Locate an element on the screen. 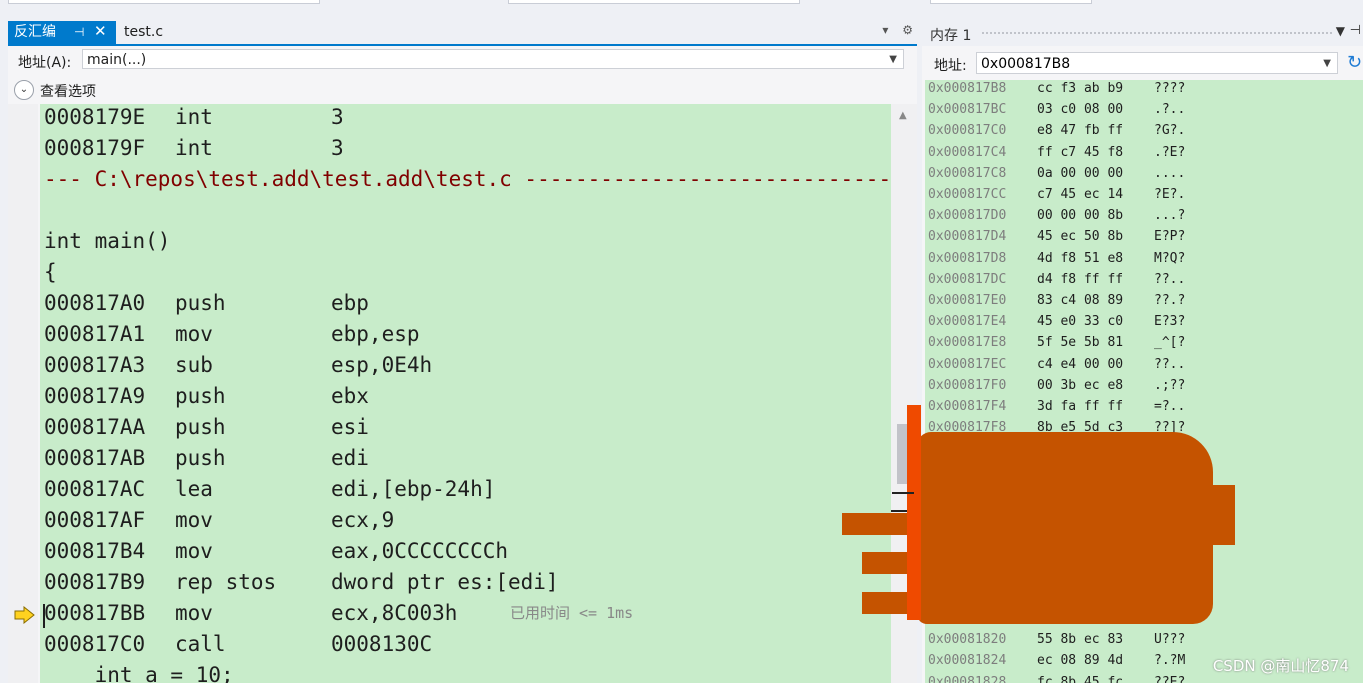 This screenshot has width=1363, height=683. memory-ascii: M?Q? is located at coordinates (1170, 258).